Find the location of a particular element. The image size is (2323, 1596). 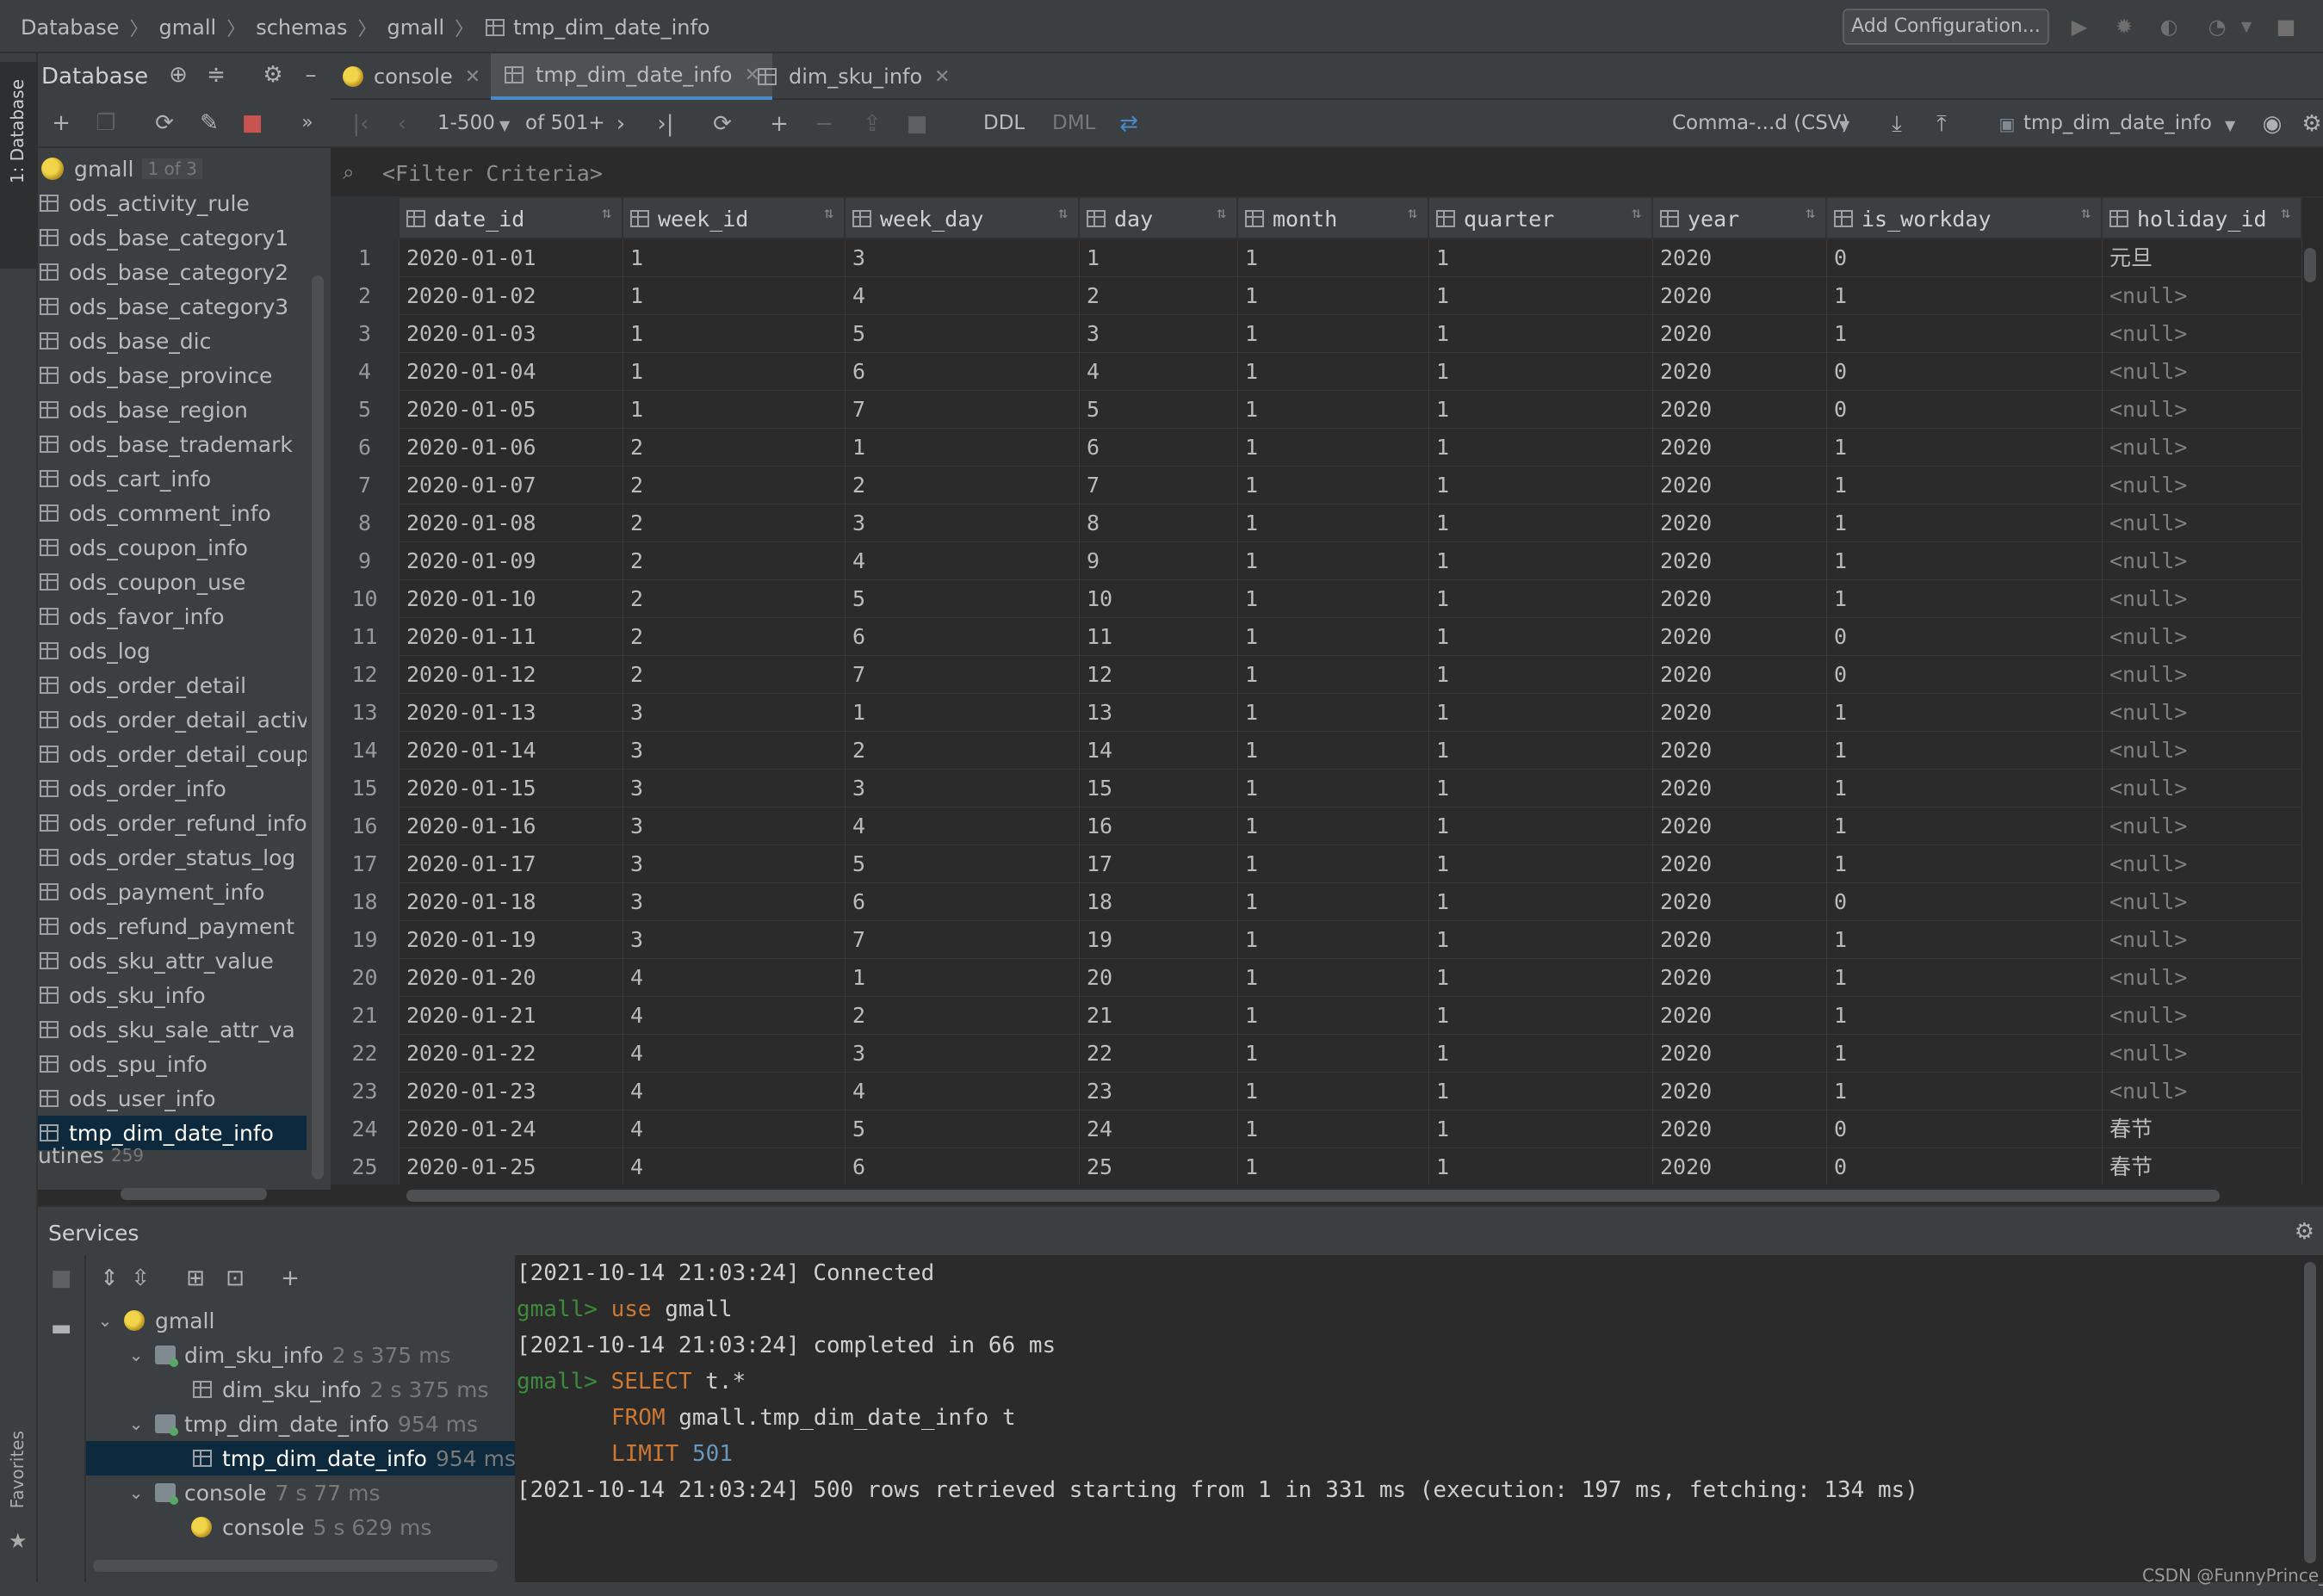

add-icon: + is located at coordinates (61, 123).